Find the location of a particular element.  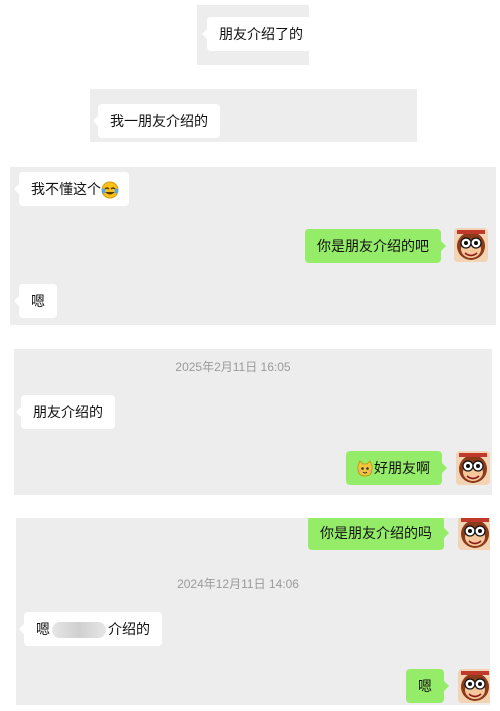

message-text: 你是朋友介绍的吗 is located at coordinates (376, 533).